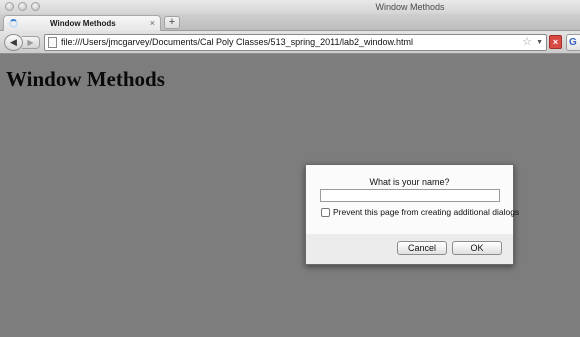 The image size is (580, 337). Describe the element at coordinates (52, 42) in the screenshot. I see `page-icon` at that location.